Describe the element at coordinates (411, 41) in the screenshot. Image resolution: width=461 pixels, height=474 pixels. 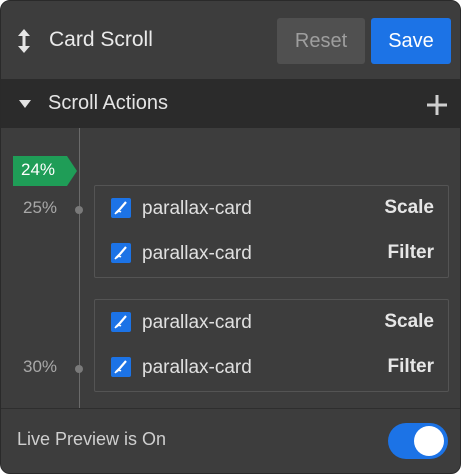
I see `save-button: Save` at that location.